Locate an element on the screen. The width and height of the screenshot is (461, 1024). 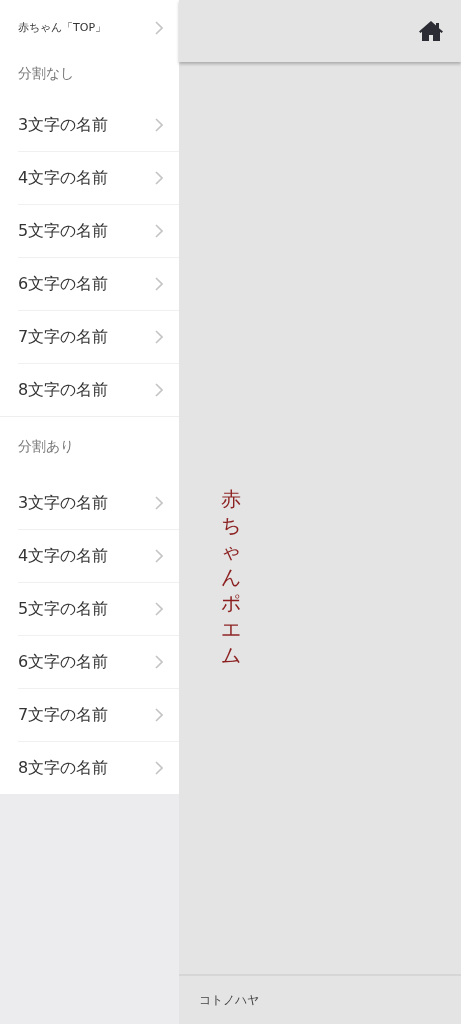
section-header: 分割あり is located at coordinates (46, 447).